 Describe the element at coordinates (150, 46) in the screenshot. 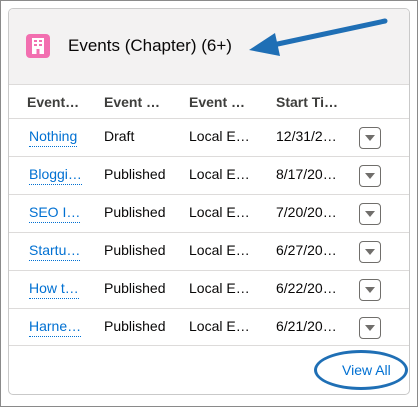

I see `card-title: Events (Chapter) (6+)` at that location.